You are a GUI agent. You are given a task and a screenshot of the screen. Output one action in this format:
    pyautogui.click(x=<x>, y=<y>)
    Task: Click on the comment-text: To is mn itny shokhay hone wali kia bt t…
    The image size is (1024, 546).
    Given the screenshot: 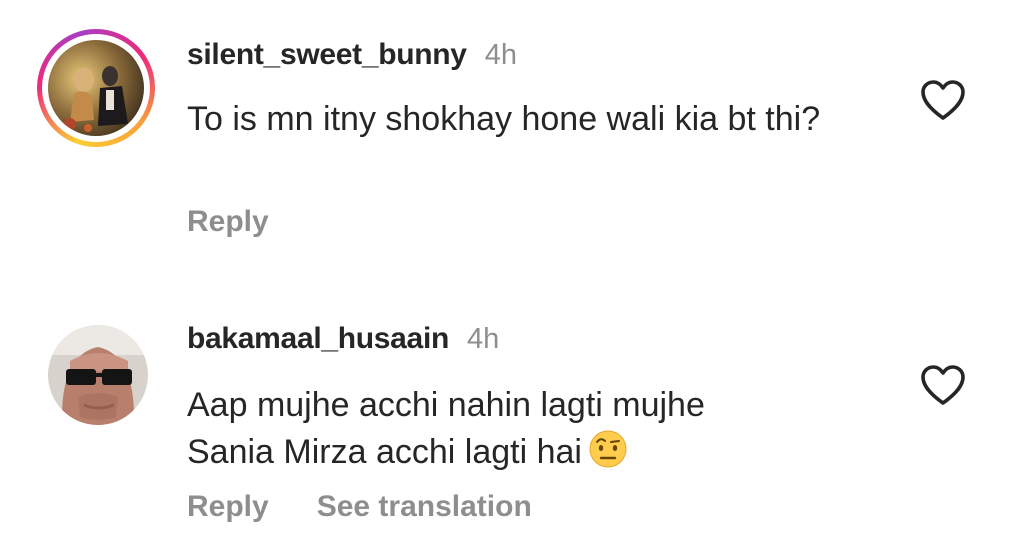 What is the action you would take?
    pyautogui.click(x=504, y=119)
    